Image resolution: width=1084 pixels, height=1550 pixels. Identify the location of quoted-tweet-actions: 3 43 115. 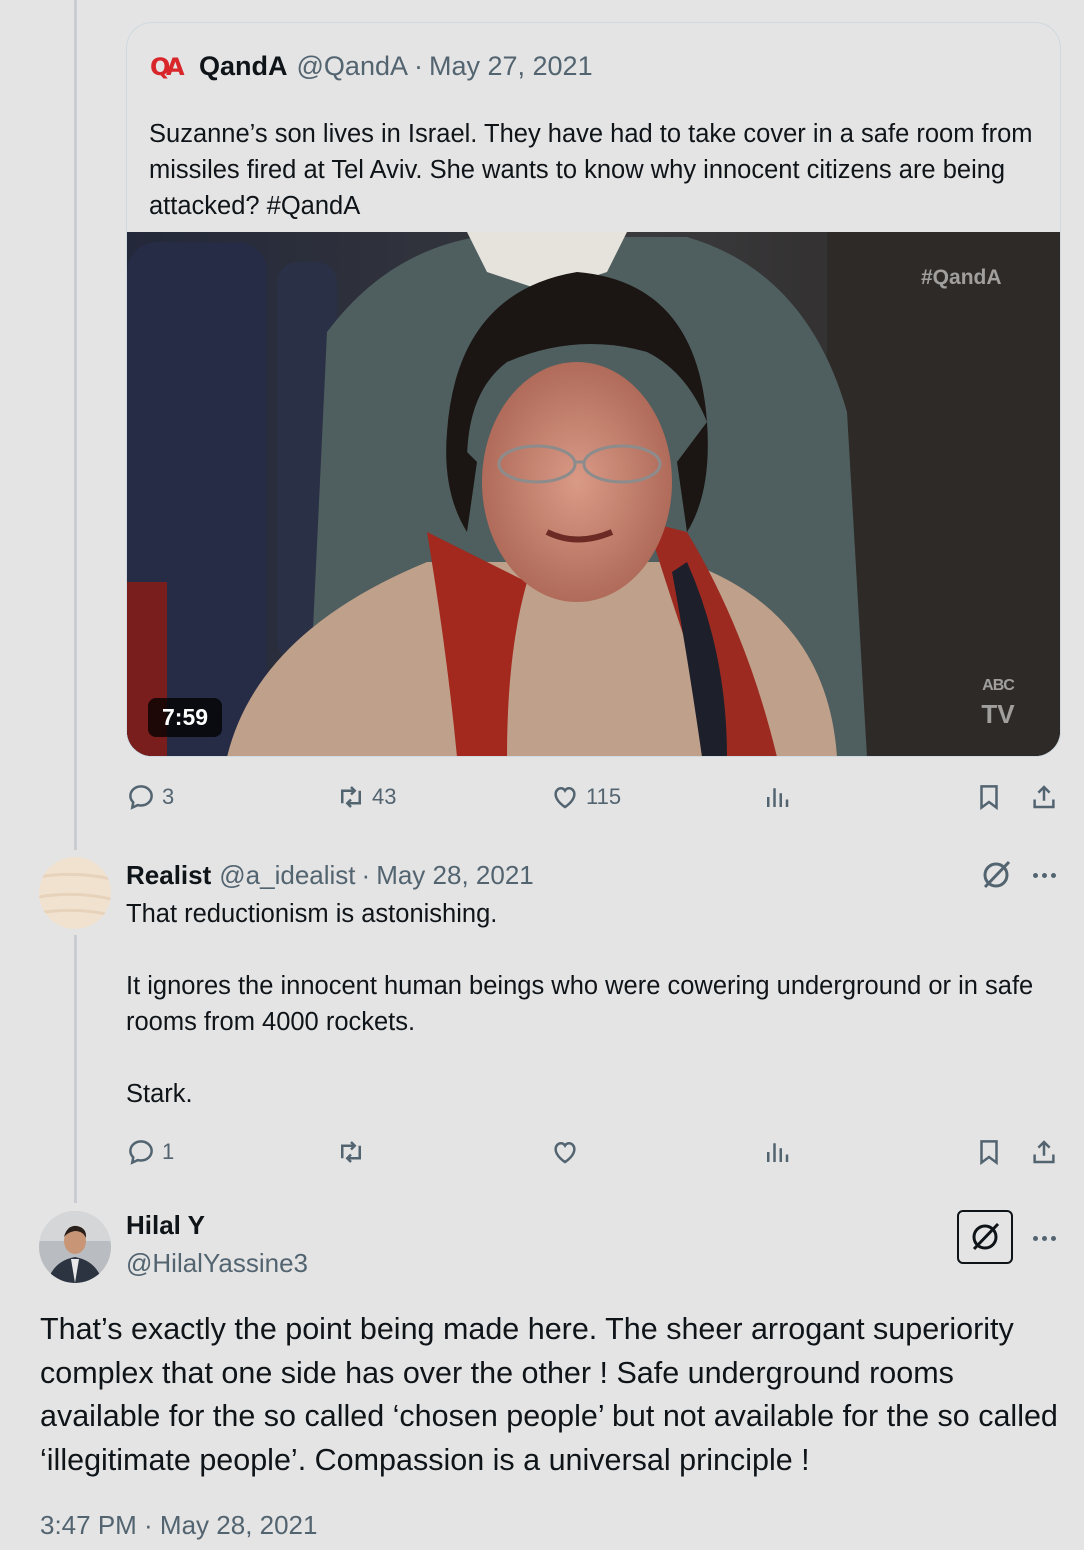
(593, 797).